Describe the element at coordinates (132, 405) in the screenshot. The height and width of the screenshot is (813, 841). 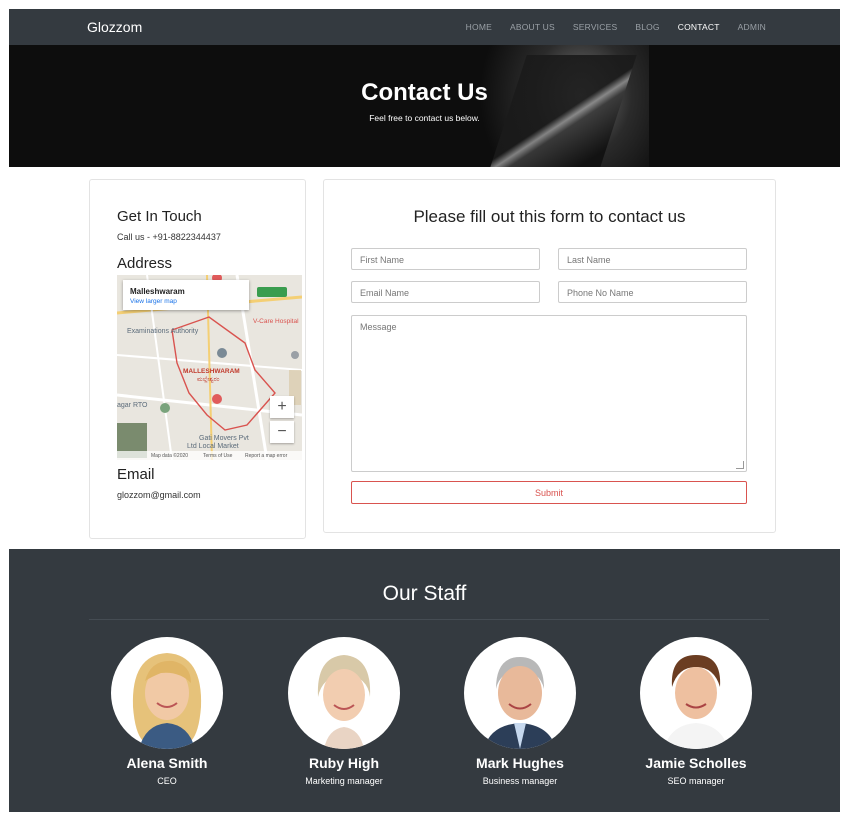
I see `map-label-rto: agar RTO` at that location.